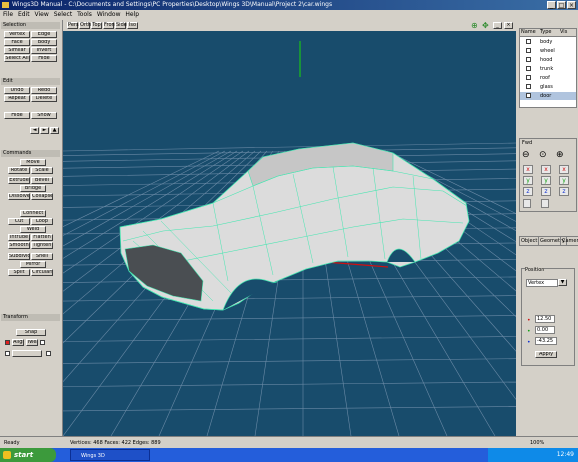 This screenshot has height=462, width=578. What do you see at coordinates (508, 25) in the screenshot?
I see `viewport-close-icon: ×` at bounding box center [508, 25].